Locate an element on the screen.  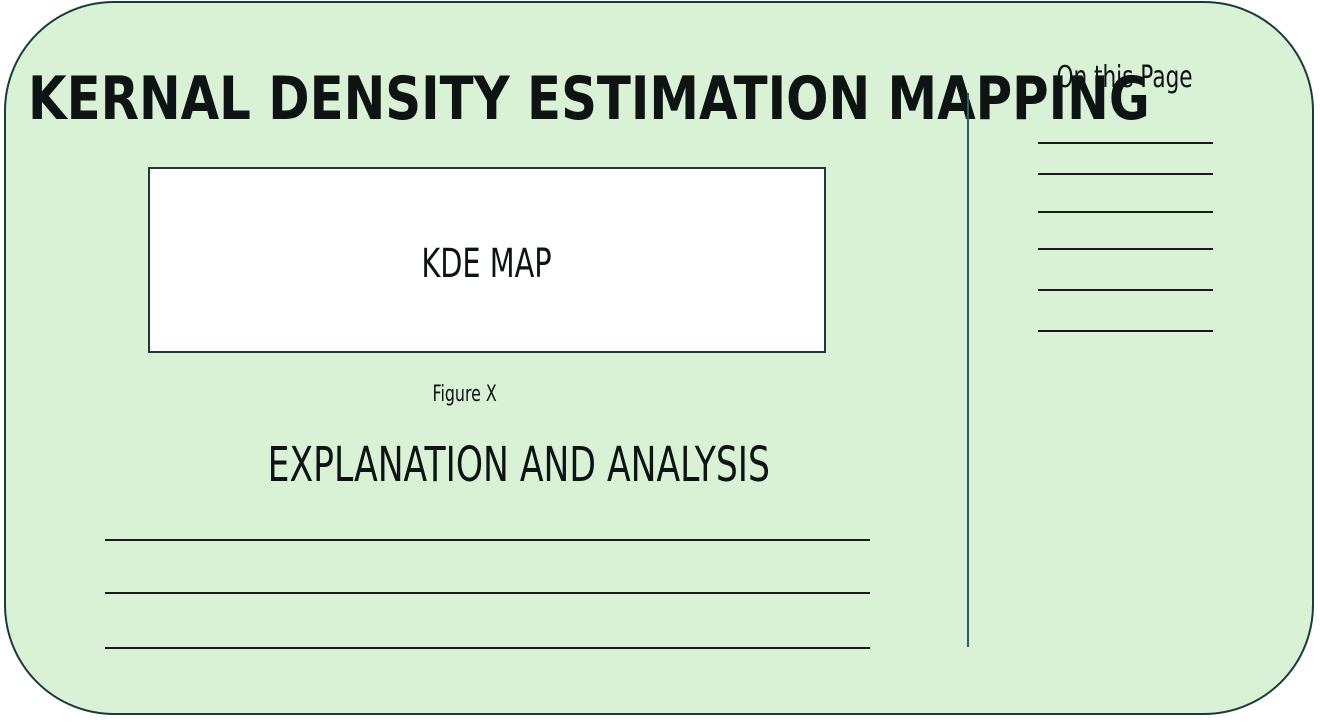
explanation-heading: EXPLANATION AND ANALYSIS is located at coordinates (475, 465).